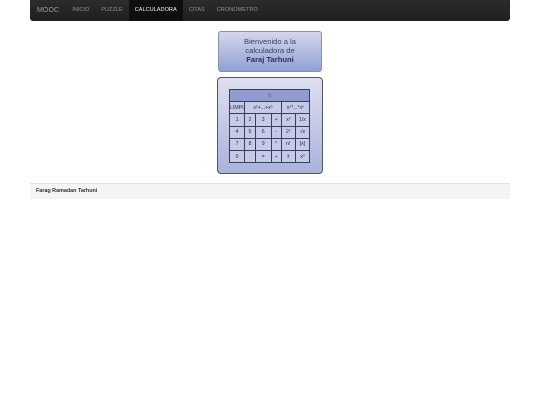  What do you see at coordinates (237, 132) in the screenshot?
I see `key-4-button: 4` at bounding box center [237, 132].